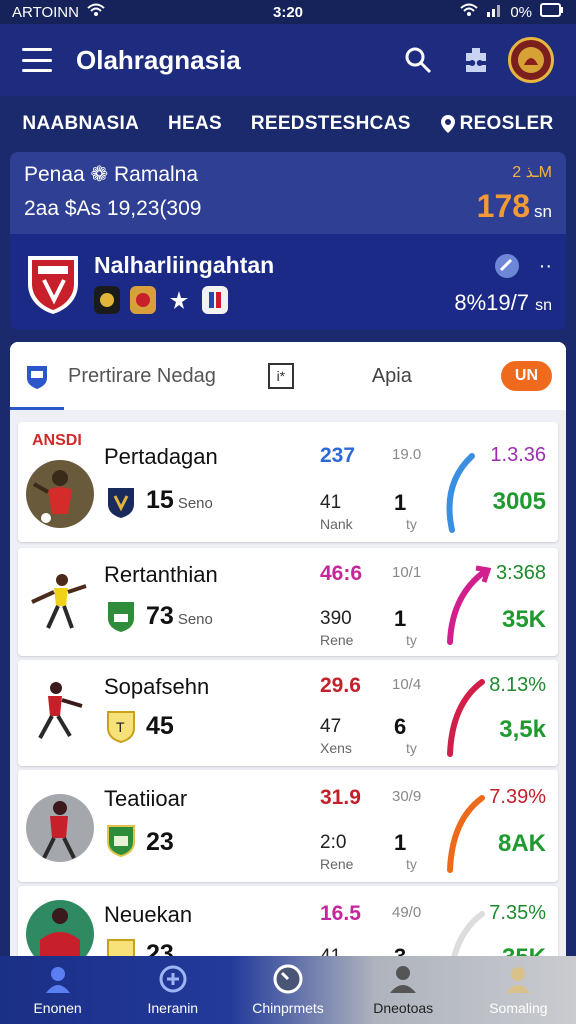 This screenshot has height=1024, width=576. What do you see at coordinates (288, 282) in the screenshot?
I see `team-banner: Nalharliingahtan ·· 8%19/7 sn` at bounding box center [288, 282].